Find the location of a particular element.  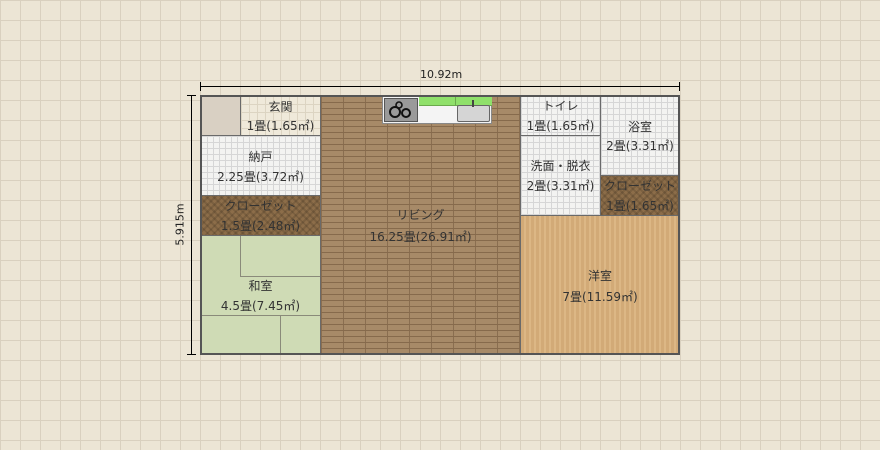

room-bath-name: 浴室 is located at coordinates (639, 127).